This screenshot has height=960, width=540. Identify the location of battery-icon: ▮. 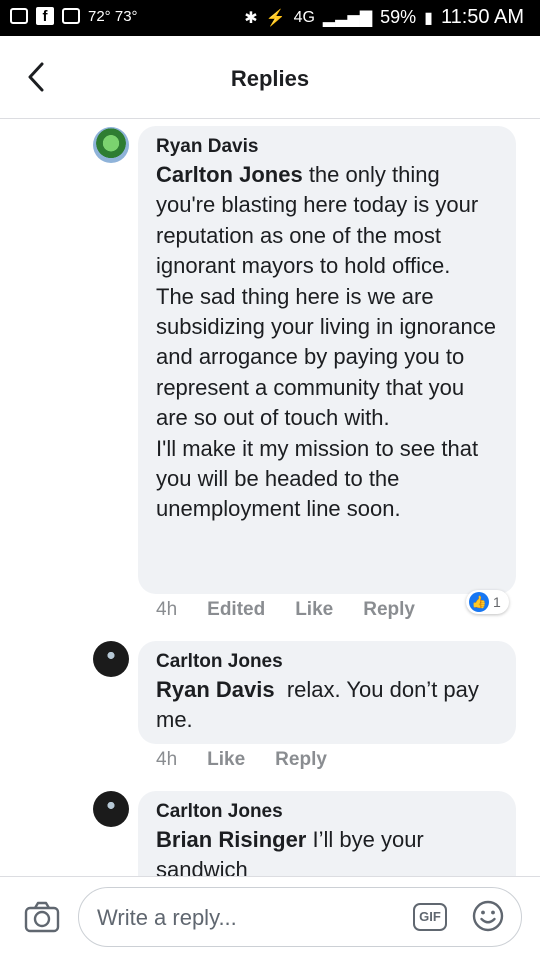
(428, 18).